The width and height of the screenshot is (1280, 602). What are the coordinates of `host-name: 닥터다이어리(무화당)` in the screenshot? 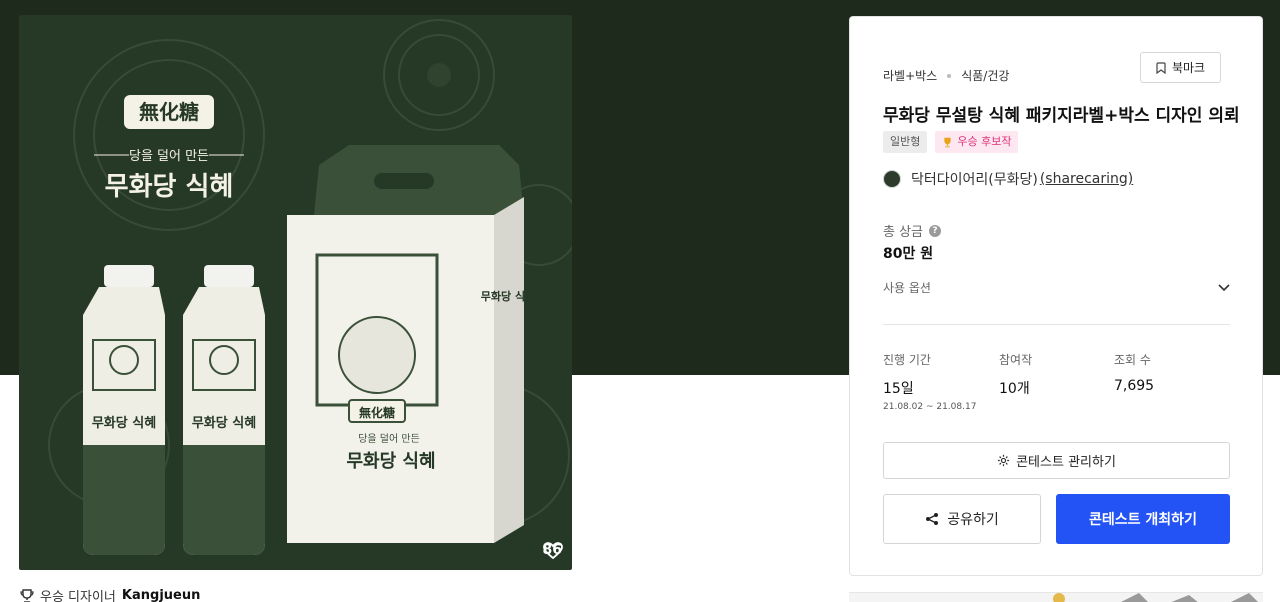 It's located at (974, 180).